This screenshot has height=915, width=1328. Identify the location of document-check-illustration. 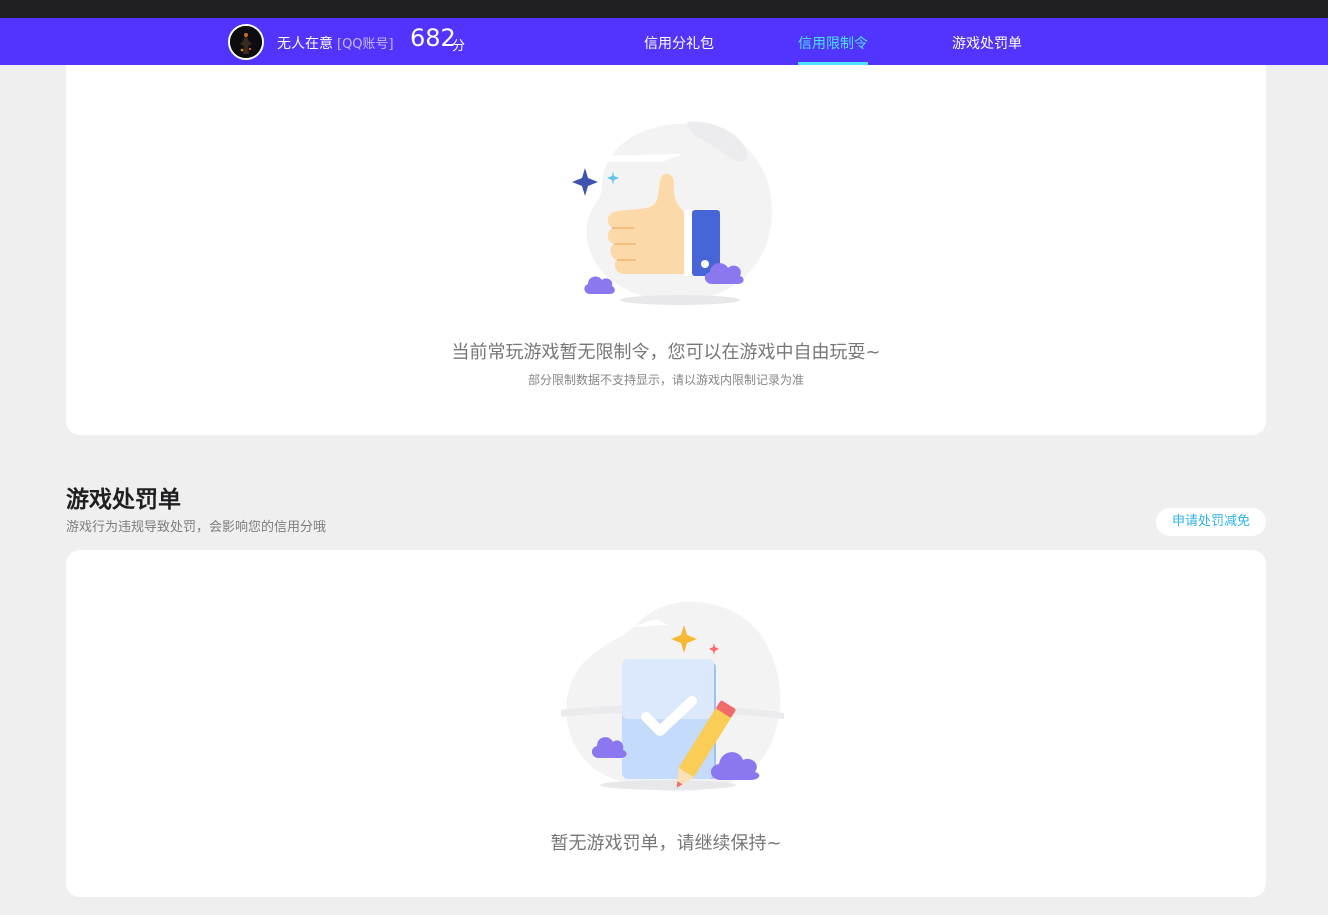
(672, 696).